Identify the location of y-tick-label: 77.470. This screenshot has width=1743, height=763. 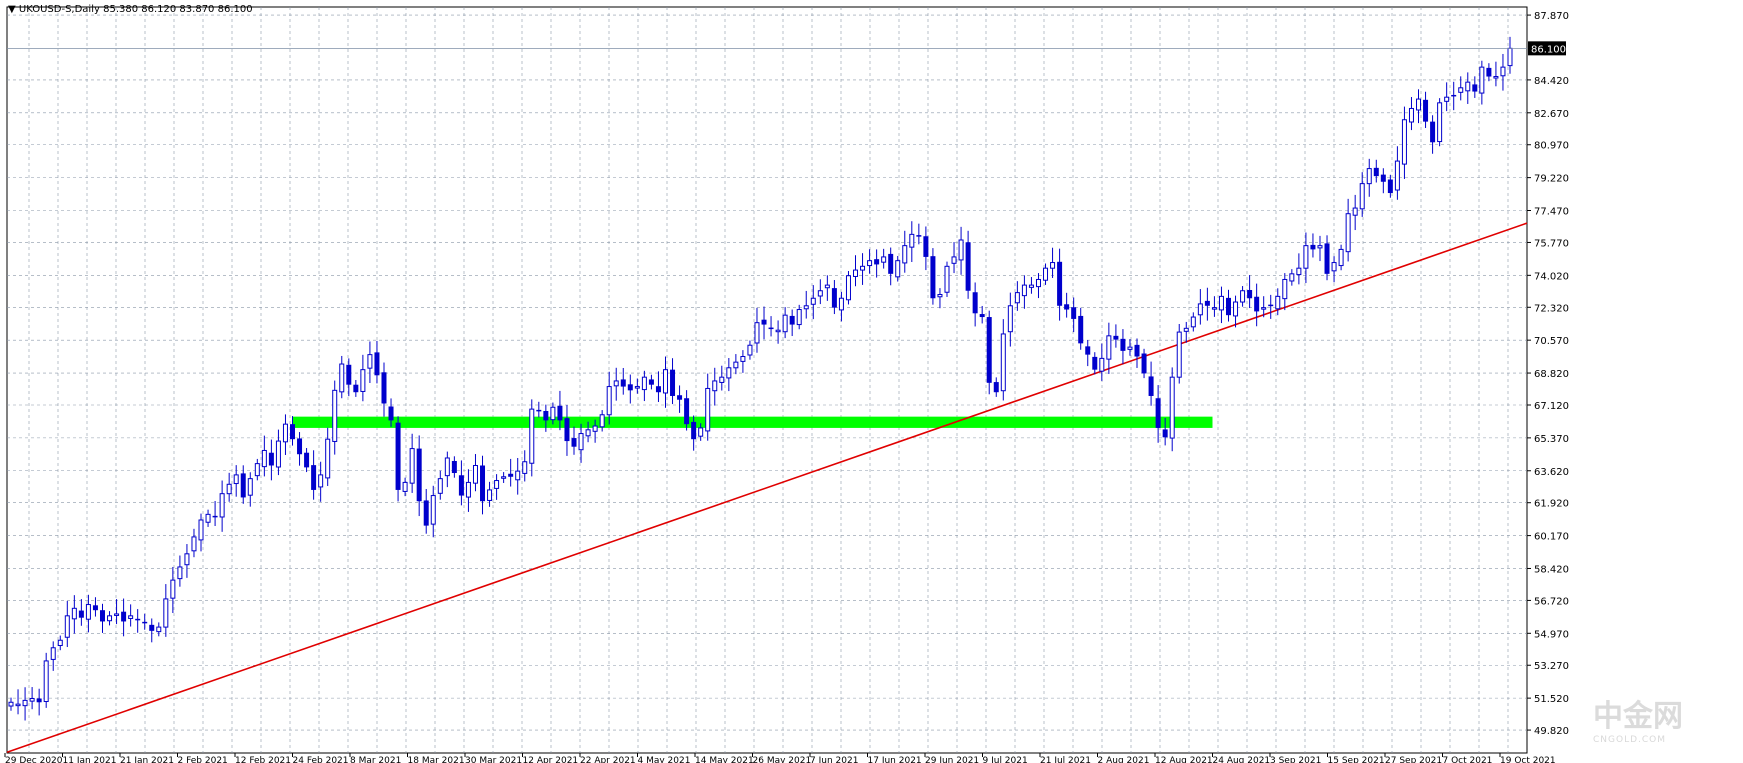
(1551, 212).